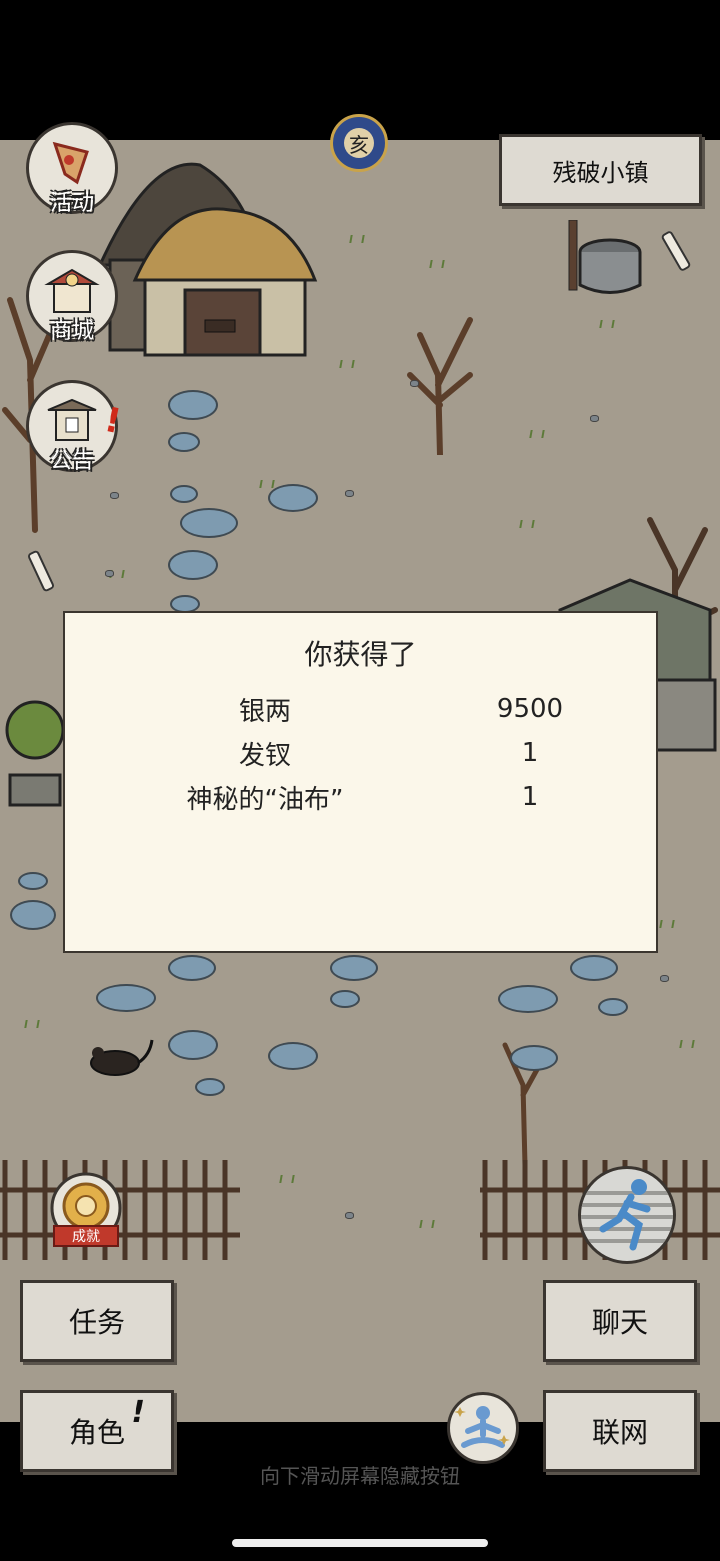  What do you see at coordinates (86, 1212) in the screenshot?
I see `achievements-button: 成就` at bounding box center [86, 1212].